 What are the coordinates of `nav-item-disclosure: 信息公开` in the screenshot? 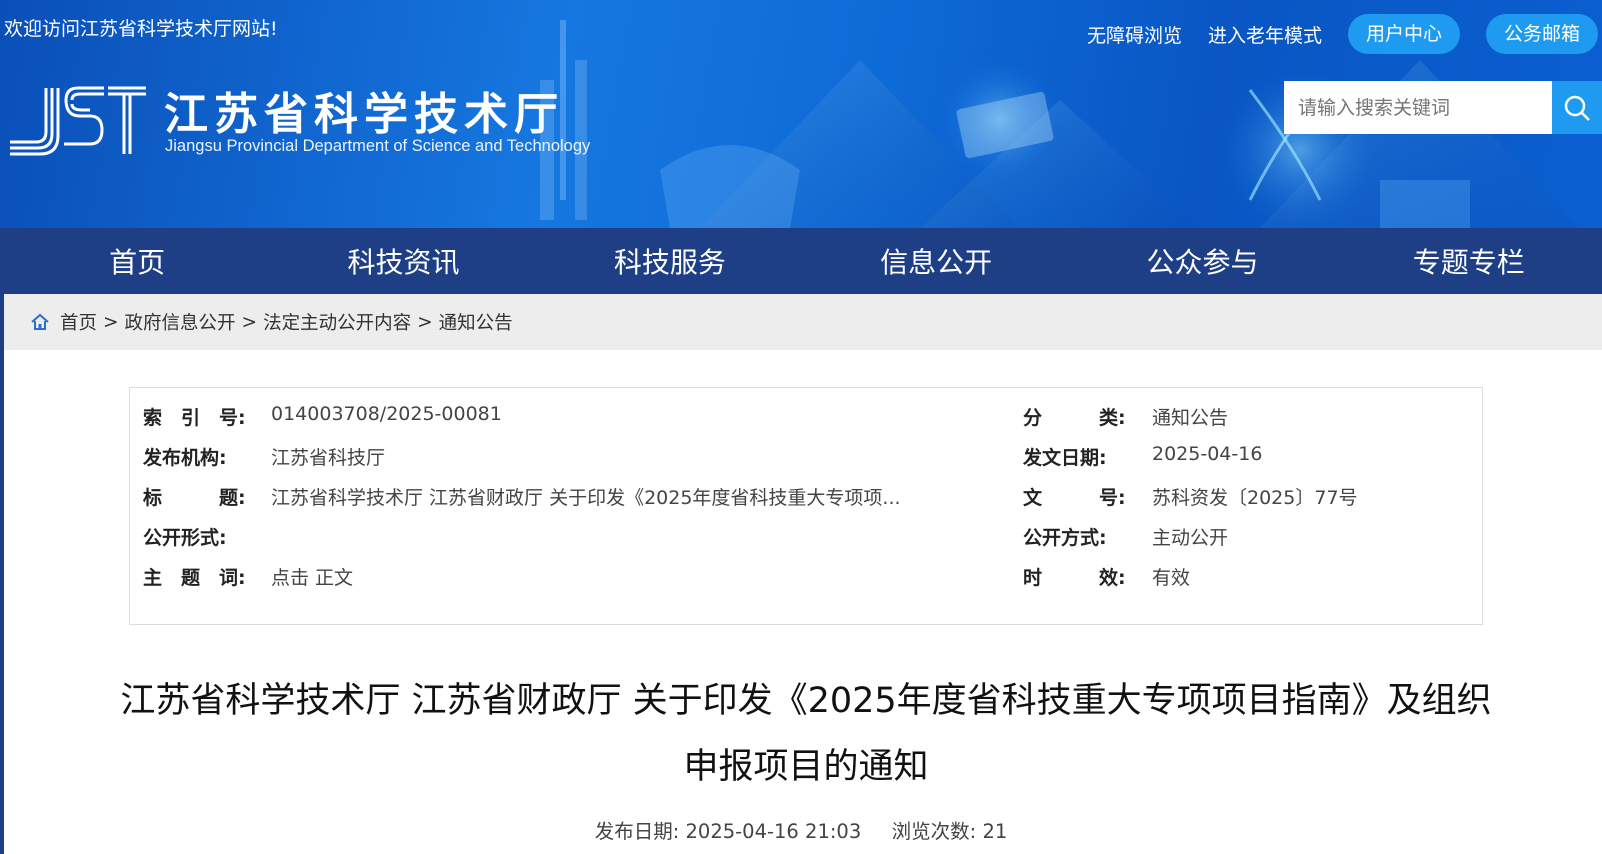 It's located at (936, 261).